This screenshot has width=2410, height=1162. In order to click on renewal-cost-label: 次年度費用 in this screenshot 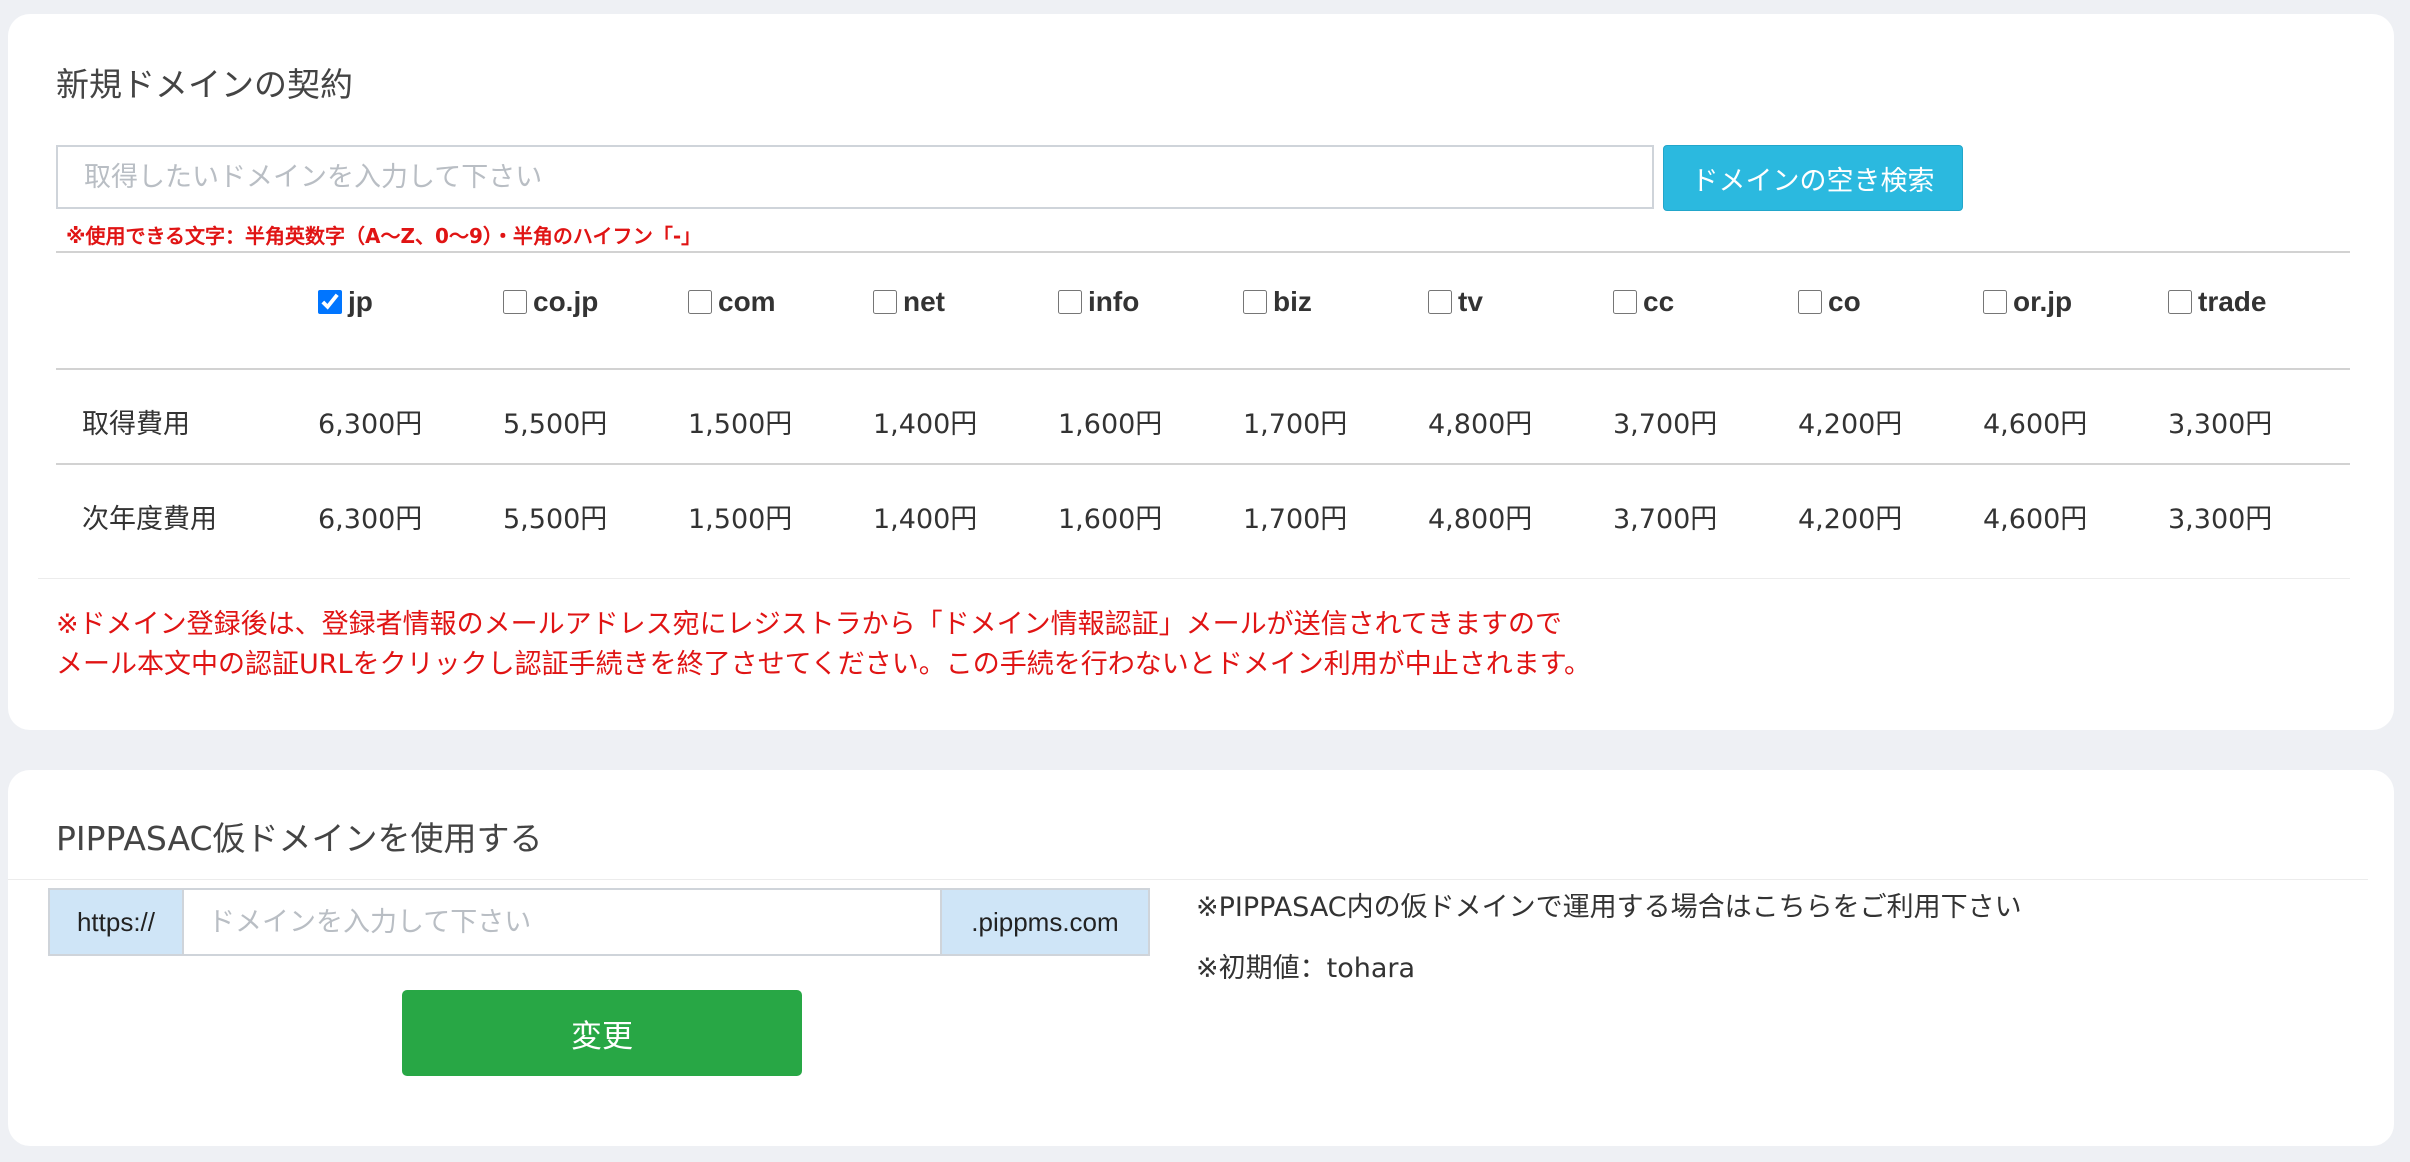, I will do `click(149, 519)`.